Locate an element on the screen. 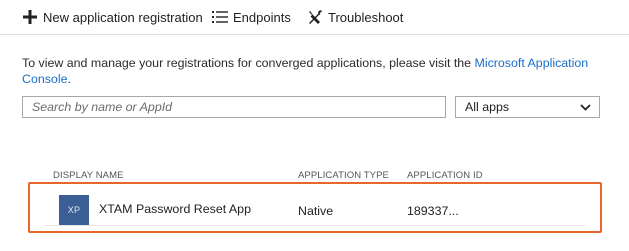 The image size is (629, 251). endpoints-label: Endpoints is located at coordinates (262, 17).